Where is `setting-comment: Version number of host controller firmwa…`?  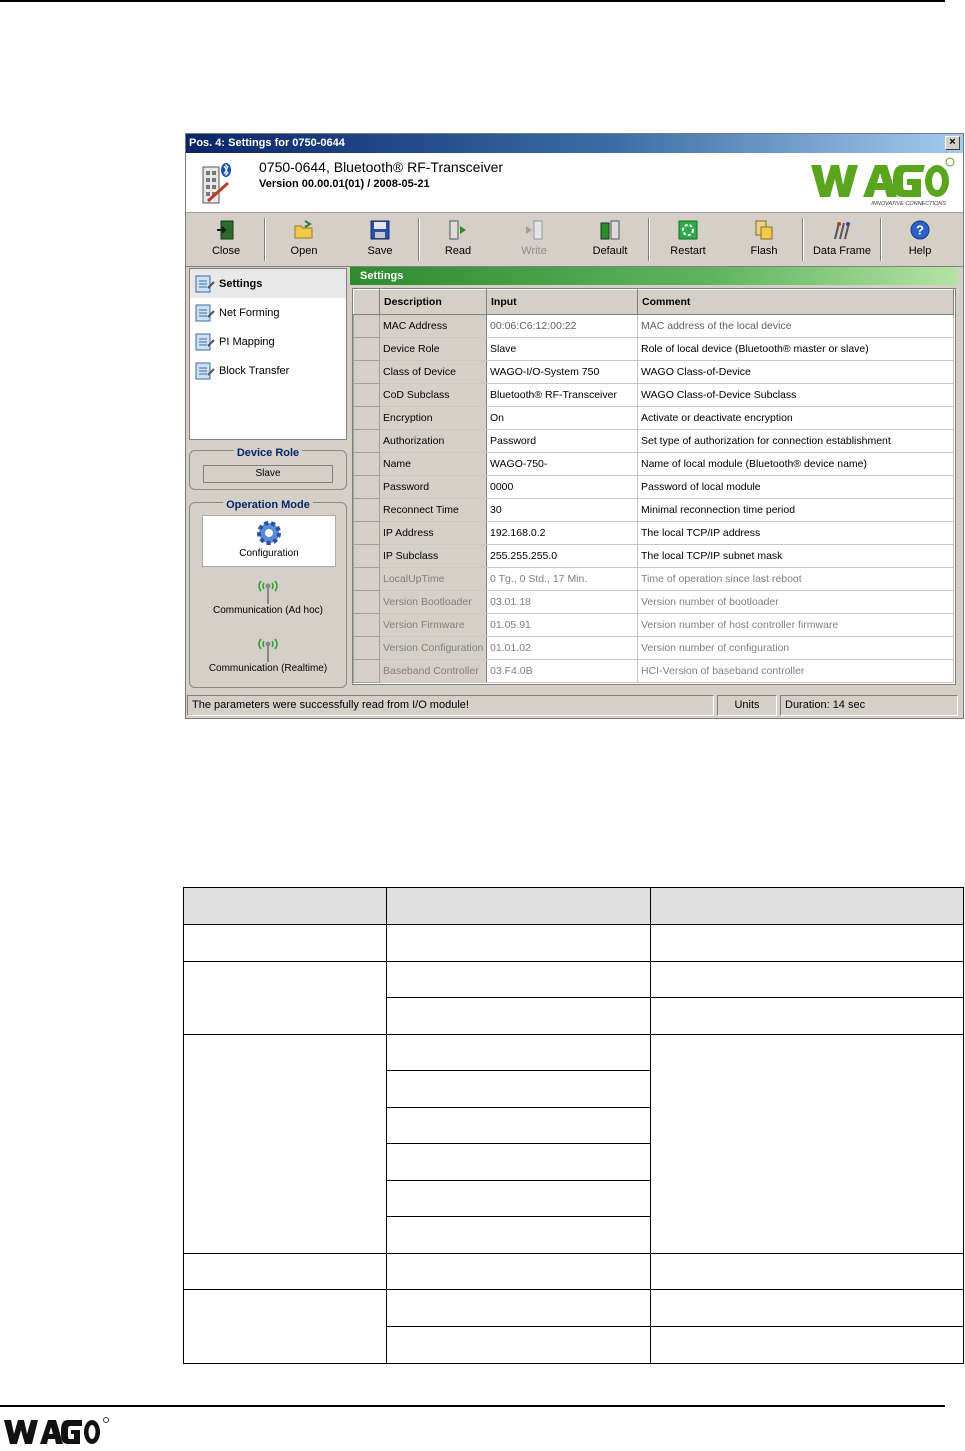 setting-comment: Version number of host controller firmwa… is located at coordinates (795, 625).